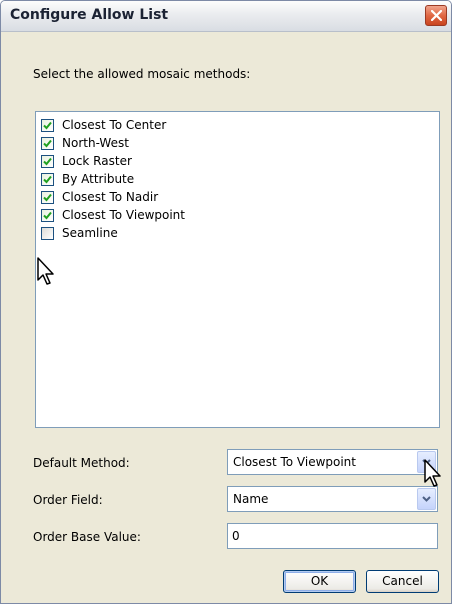  What do you see at coordinates (332, 499) in the screenshot?
I see `order-field-dropdown: Name` at bounding box center [332, 499].